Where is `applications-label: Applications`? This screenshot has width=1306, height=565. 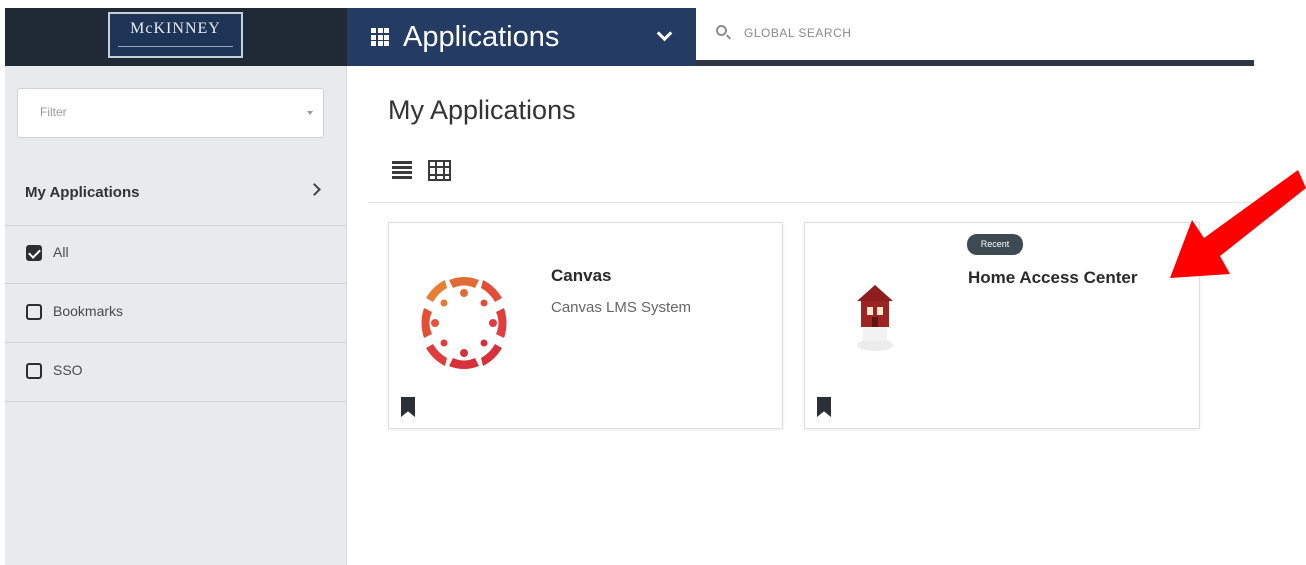 applications-label: Applications is located at coordinates (481, 36).